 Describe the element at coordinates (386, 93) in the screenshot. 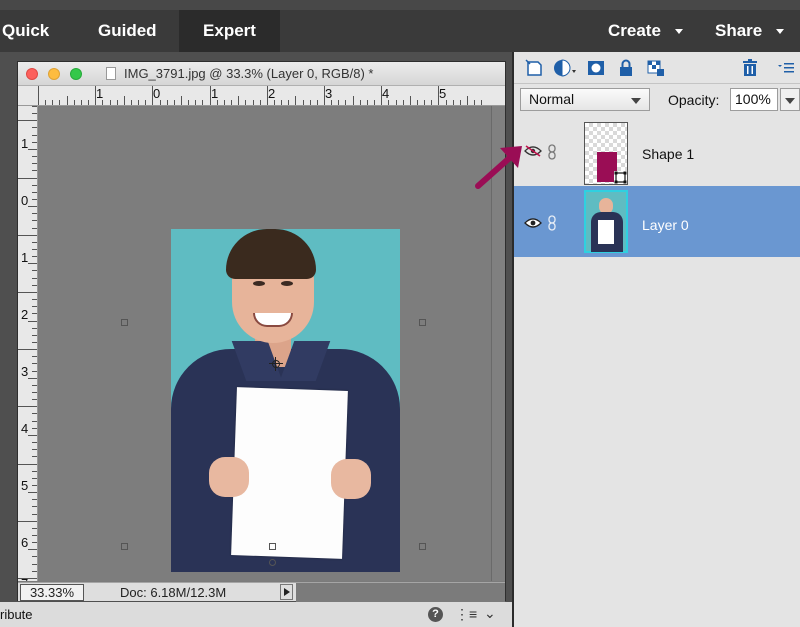

I see `ruler-label: 4` at that location.